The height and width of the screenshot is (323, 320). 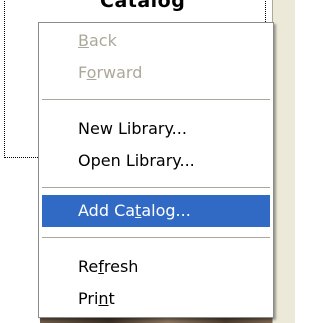 I want to click on menu-item-back-label-post: ack, so click(x=102, y=40).